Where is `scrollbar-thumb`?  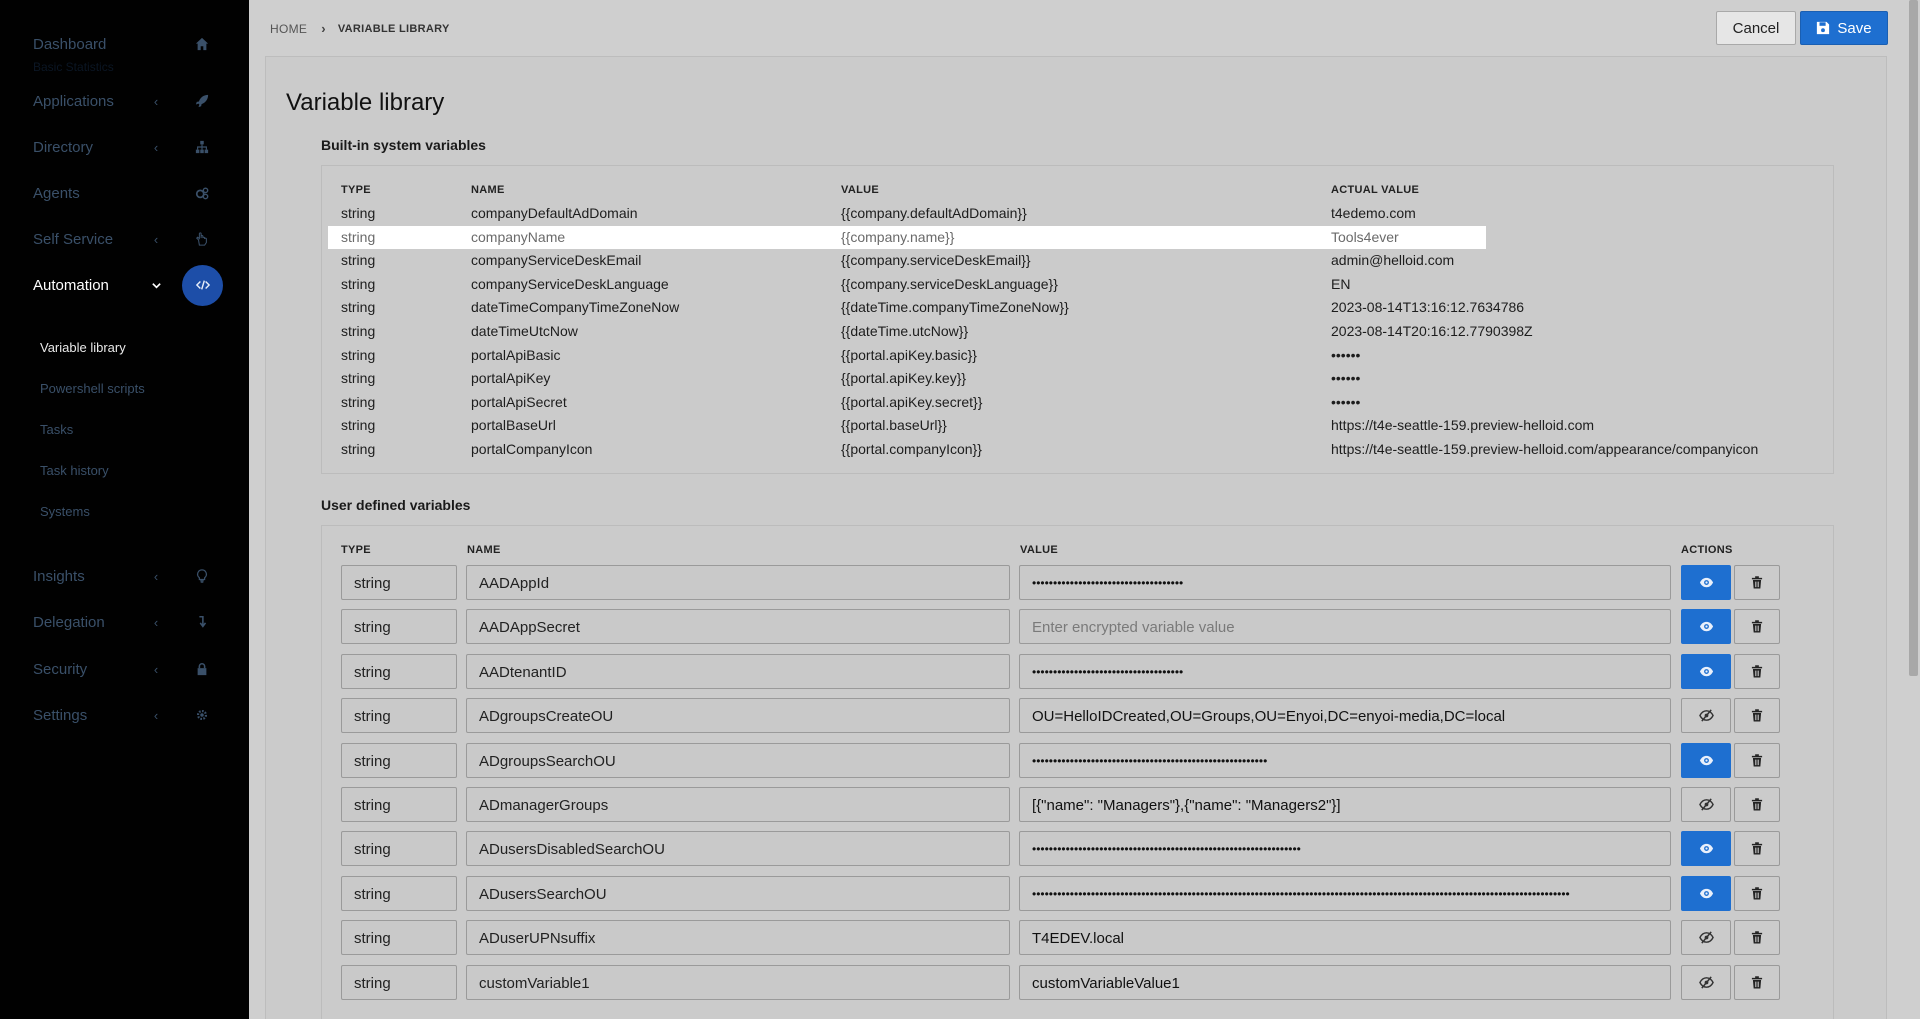 scrollbar-thumb is located at coordinates (1913, 338).